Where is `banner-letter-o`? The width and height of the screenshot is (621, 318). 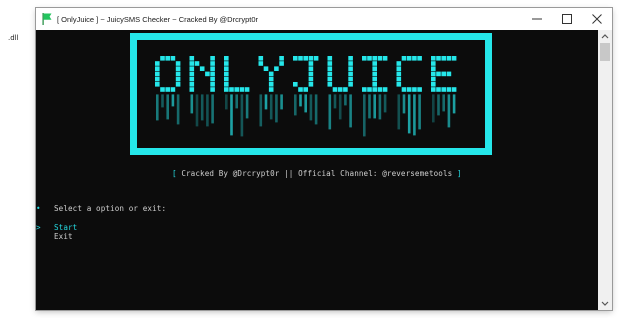
banner-letter-o is located at coordinates (168, 90).